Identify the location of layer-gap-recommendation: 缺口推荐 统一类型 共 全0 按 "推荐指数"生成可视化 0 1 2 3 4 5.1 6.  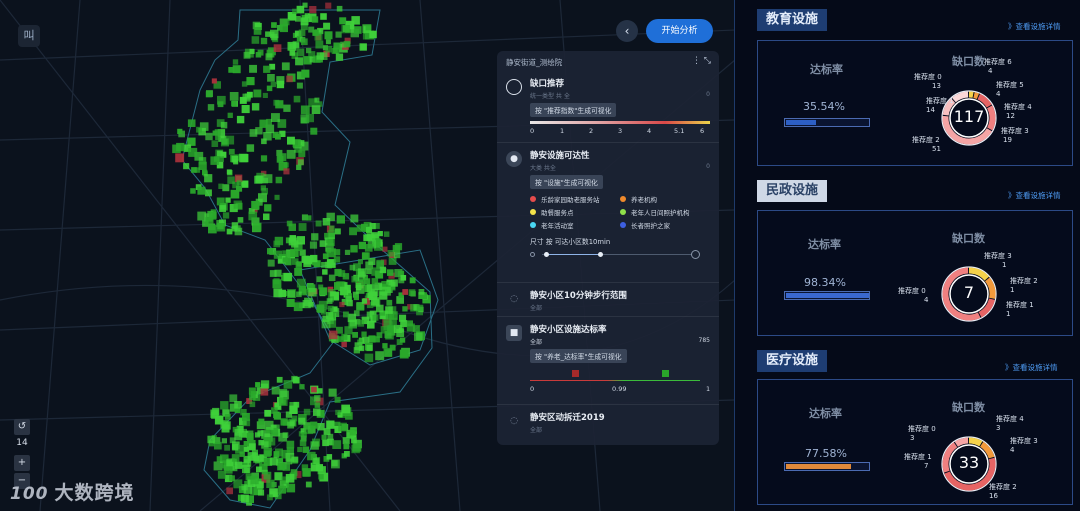
(608, 107).